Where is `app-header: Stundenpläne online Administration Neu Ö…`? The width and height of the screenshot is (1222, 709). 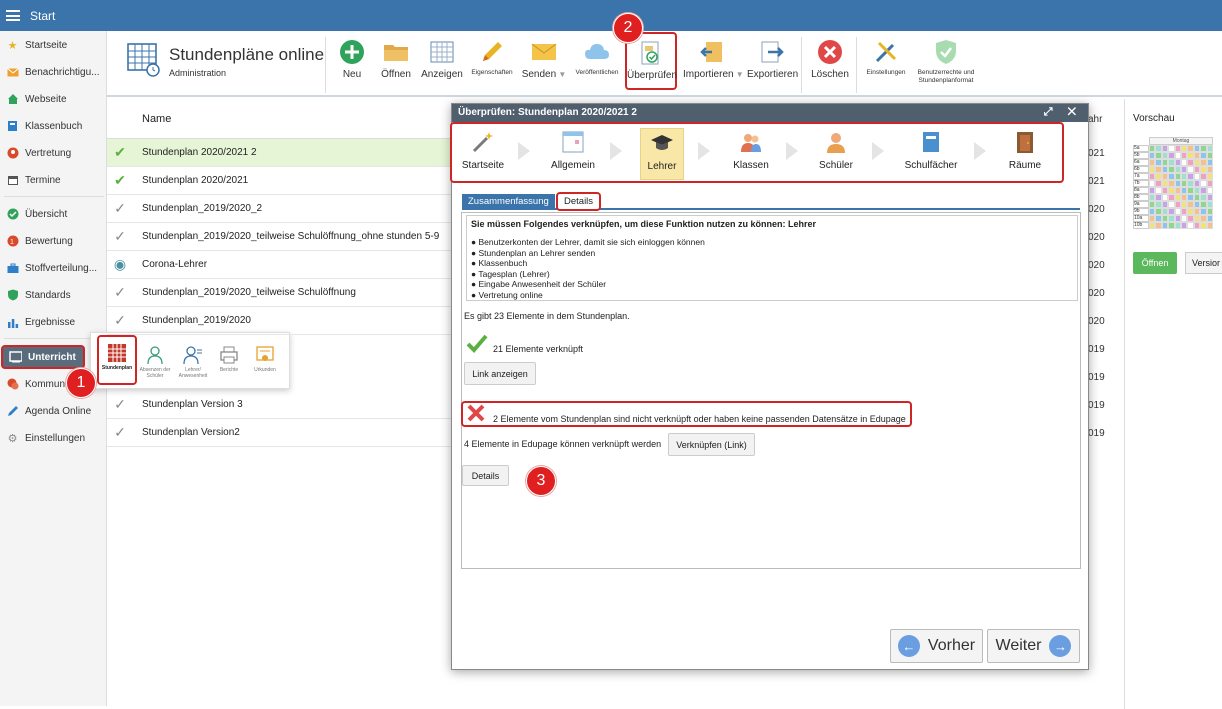
app-header: Stundenpläne online Administration Neu Ö… is located at coordinates (664, 64).